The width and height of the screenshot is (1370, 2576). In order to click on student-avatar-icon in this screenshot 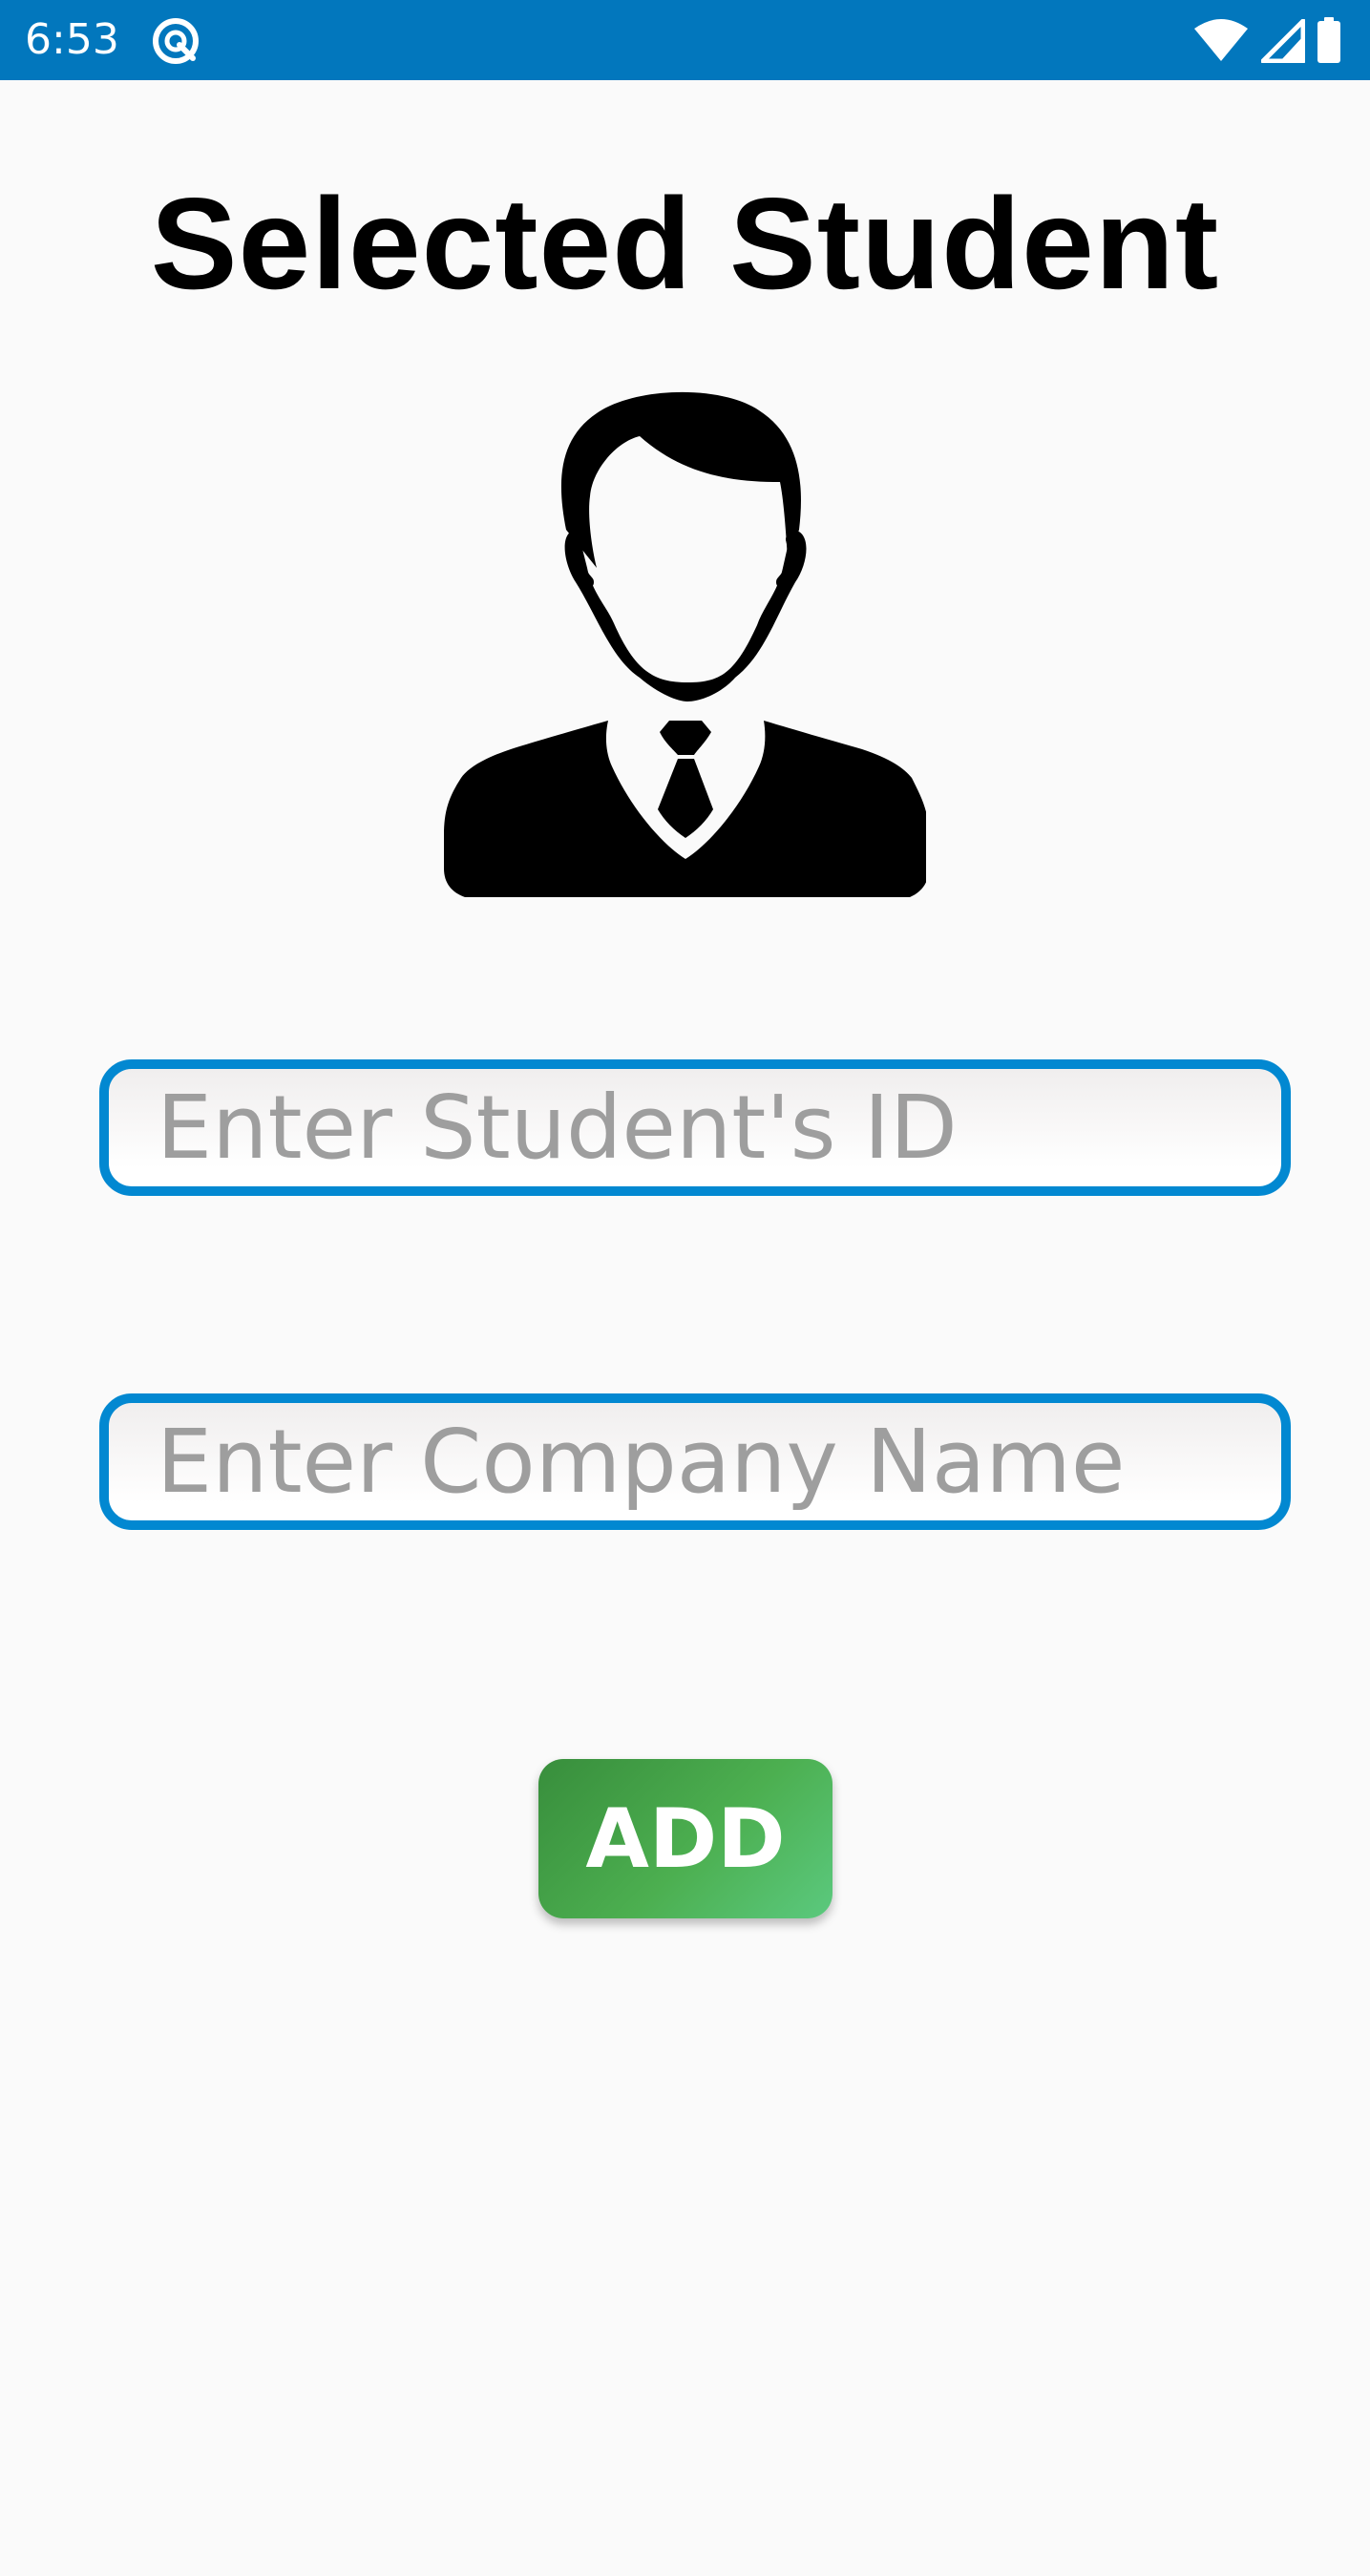, I will do `click(685, 644)`.